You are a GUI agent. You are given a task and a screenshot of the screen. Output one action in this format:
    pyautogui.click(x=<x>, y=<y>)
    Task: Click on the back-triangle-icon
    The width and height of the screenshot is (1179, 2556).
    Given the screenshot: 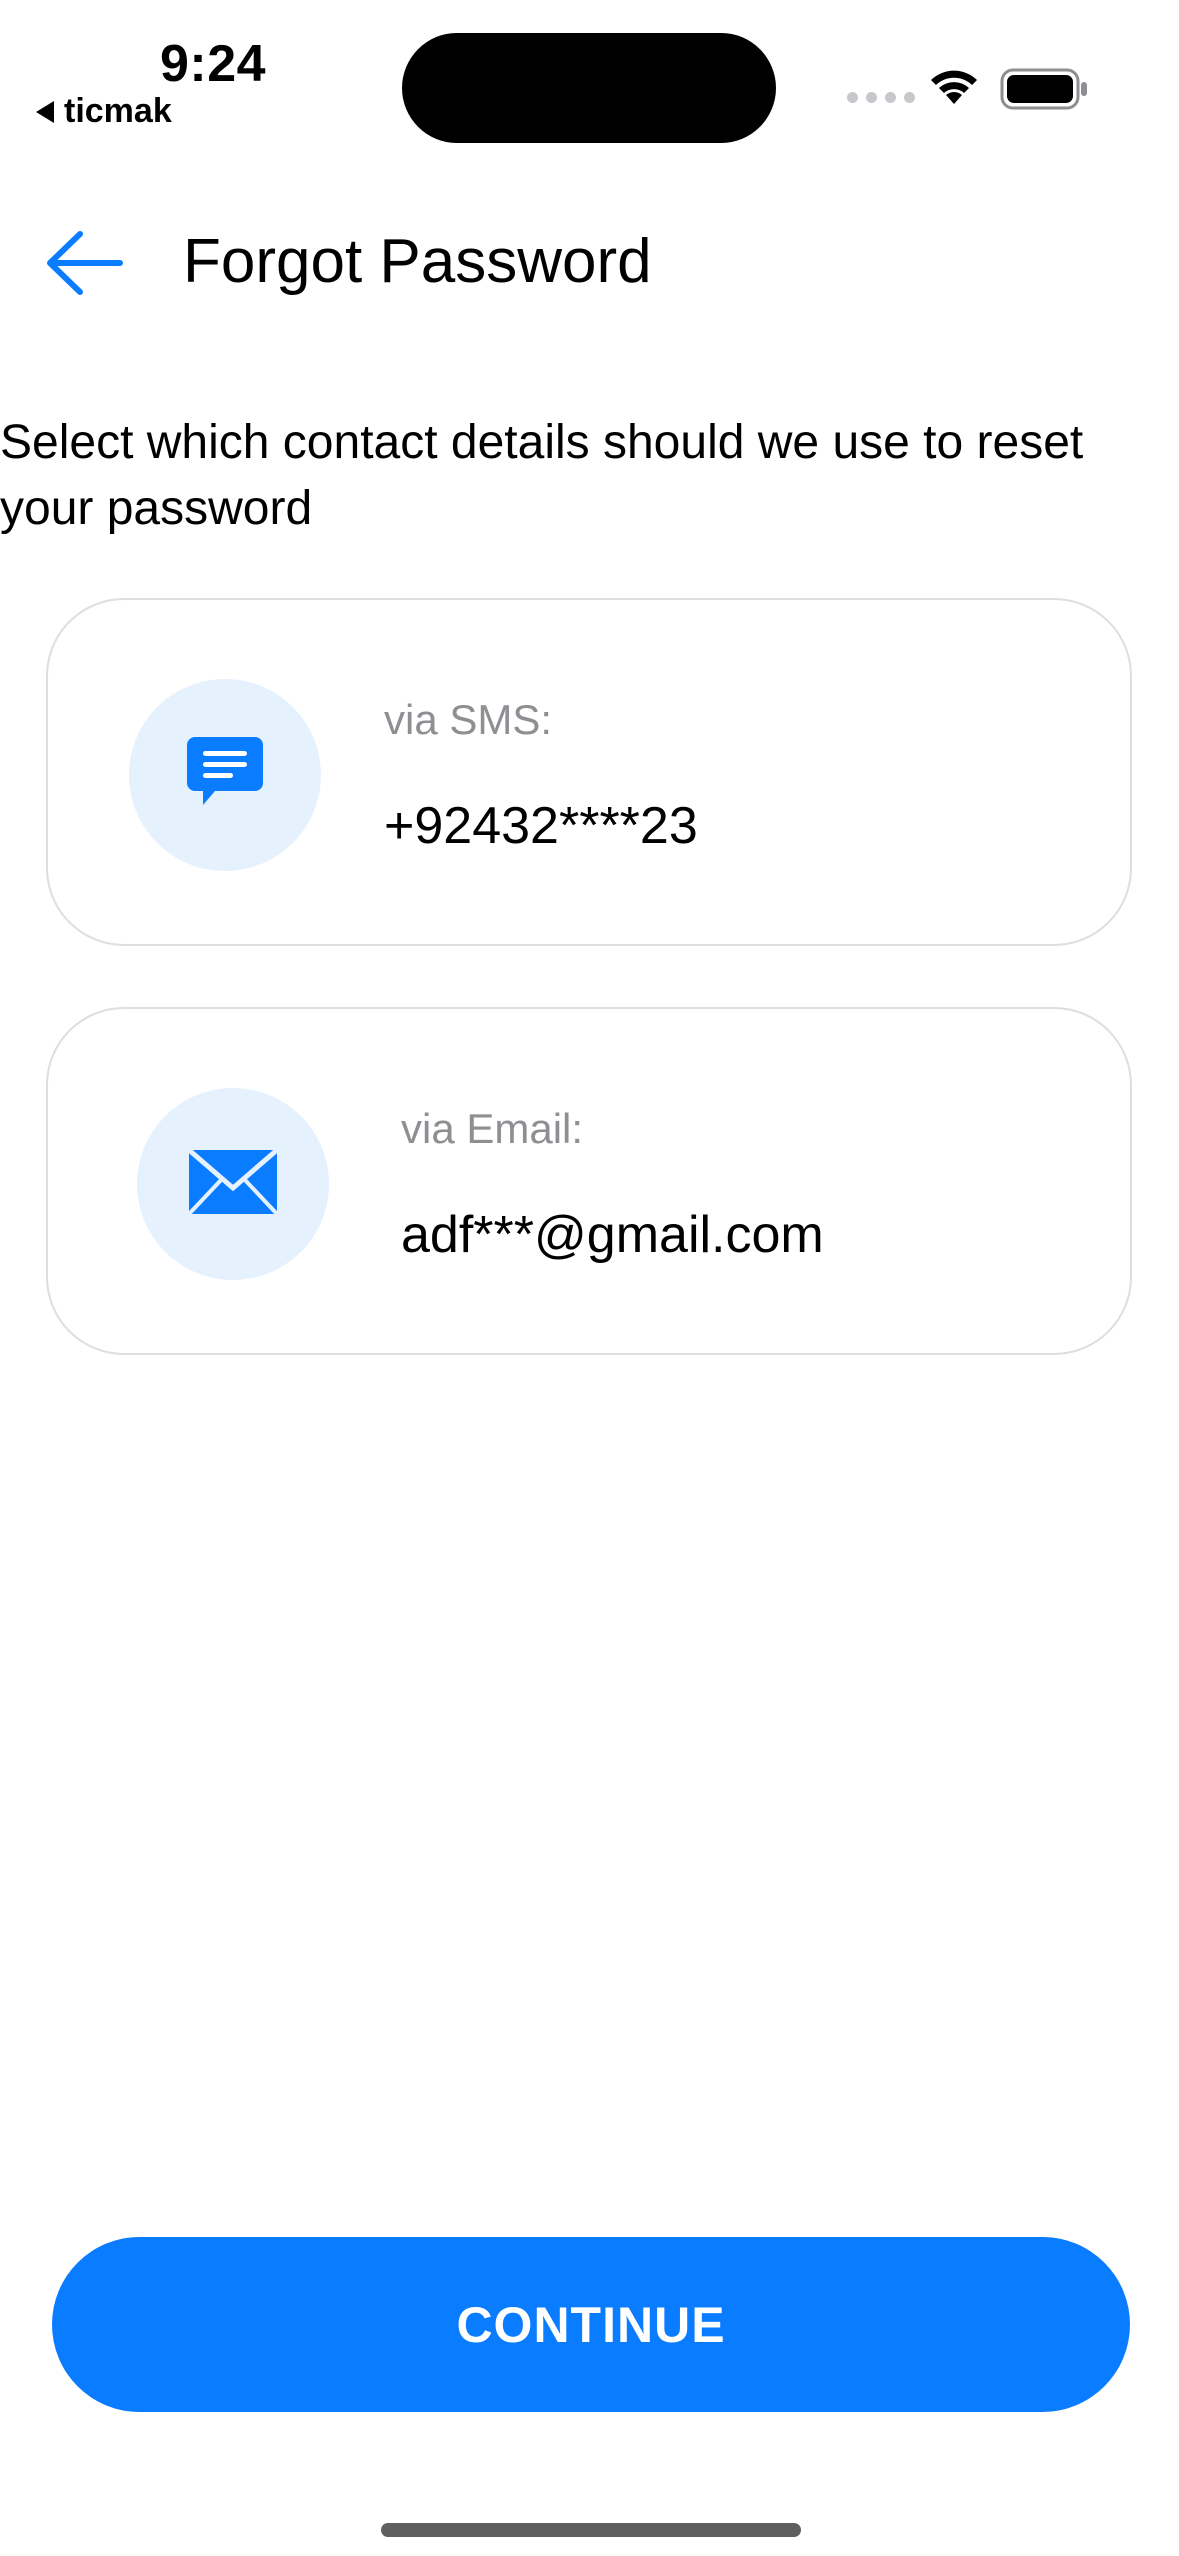 What is the action you would take?
    pyautogui.click(x=45, y=111)
    